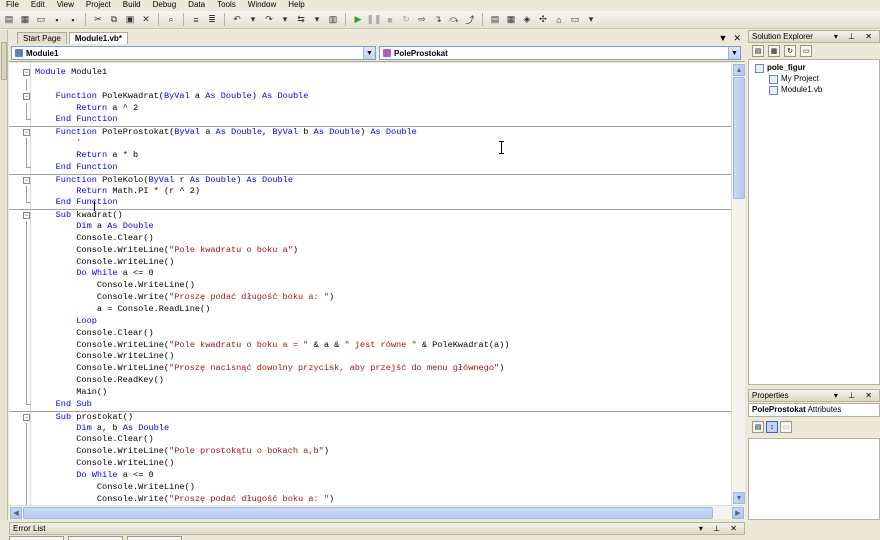  I want to click on properties-title: Properties ▾ ⊥ ✕, so click(814, 395).